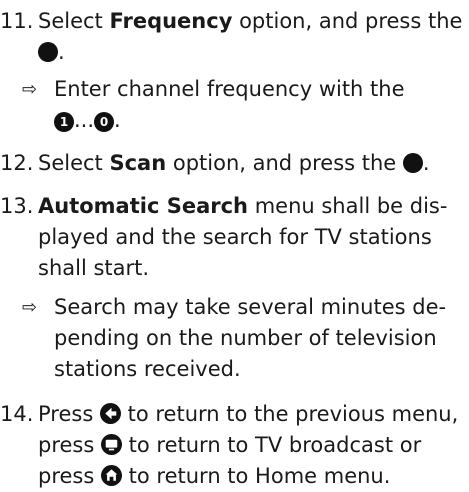  Describe the element at coordinates (110, 413) in the screenshot. I see `back-arrow-icon` at that location.